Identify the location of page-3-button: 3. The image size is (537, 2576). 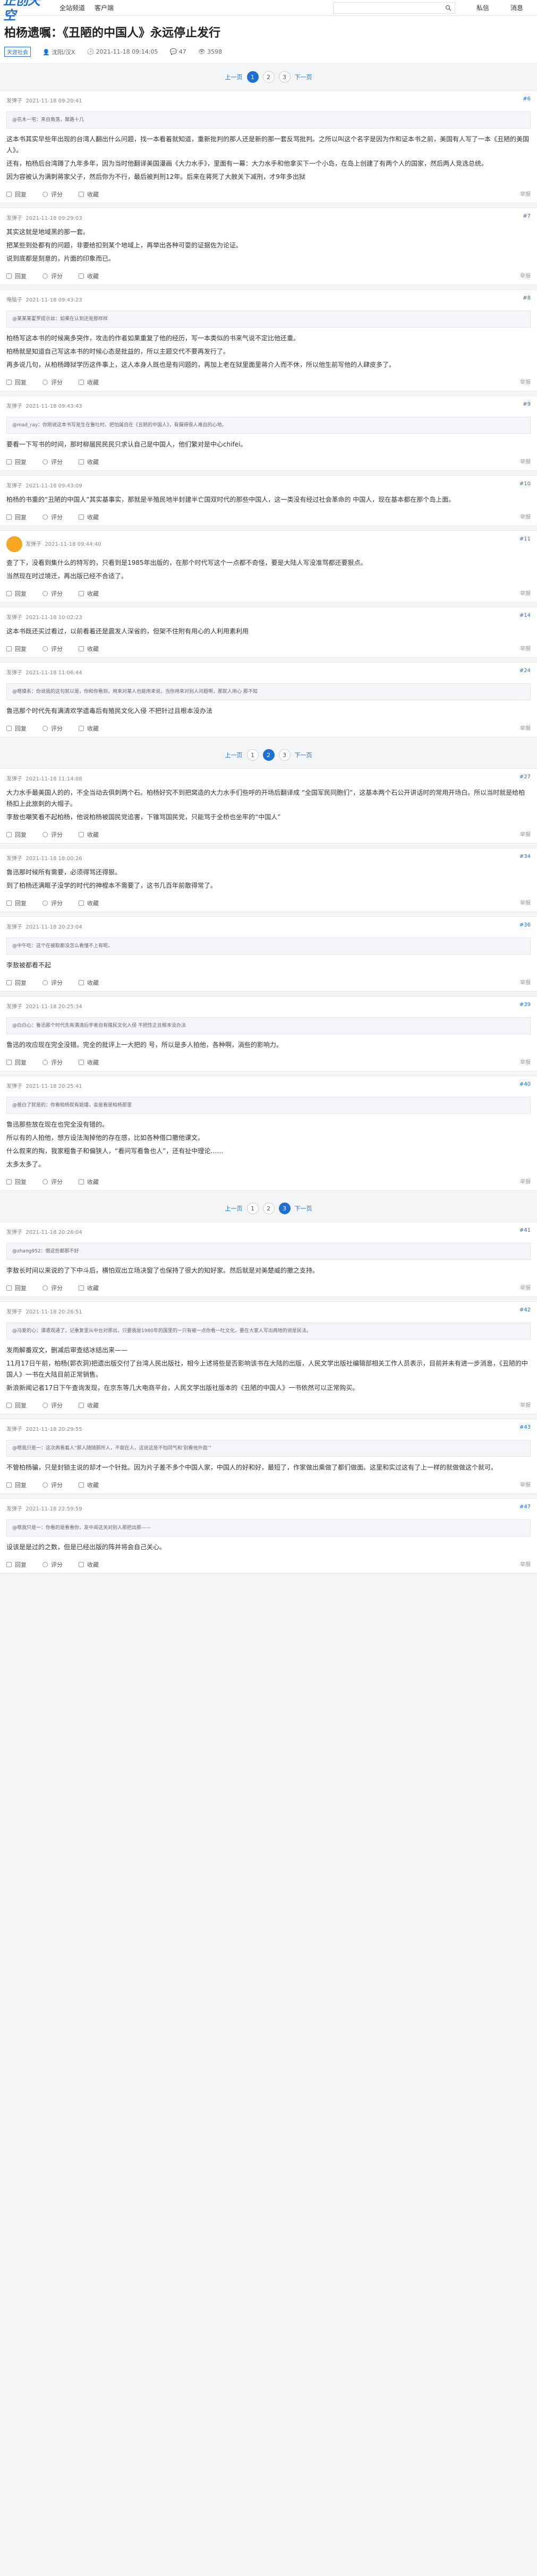
(285, 755).